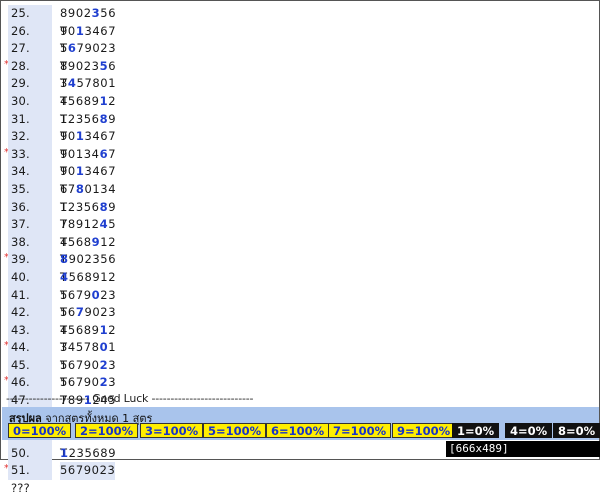 The height and width of the screenshot is (498, 600). What do you see at coordinates (298, 430) in the screenshot?
I see `digit-percent-badge: 6=100%` at bounding box center [298, 430].